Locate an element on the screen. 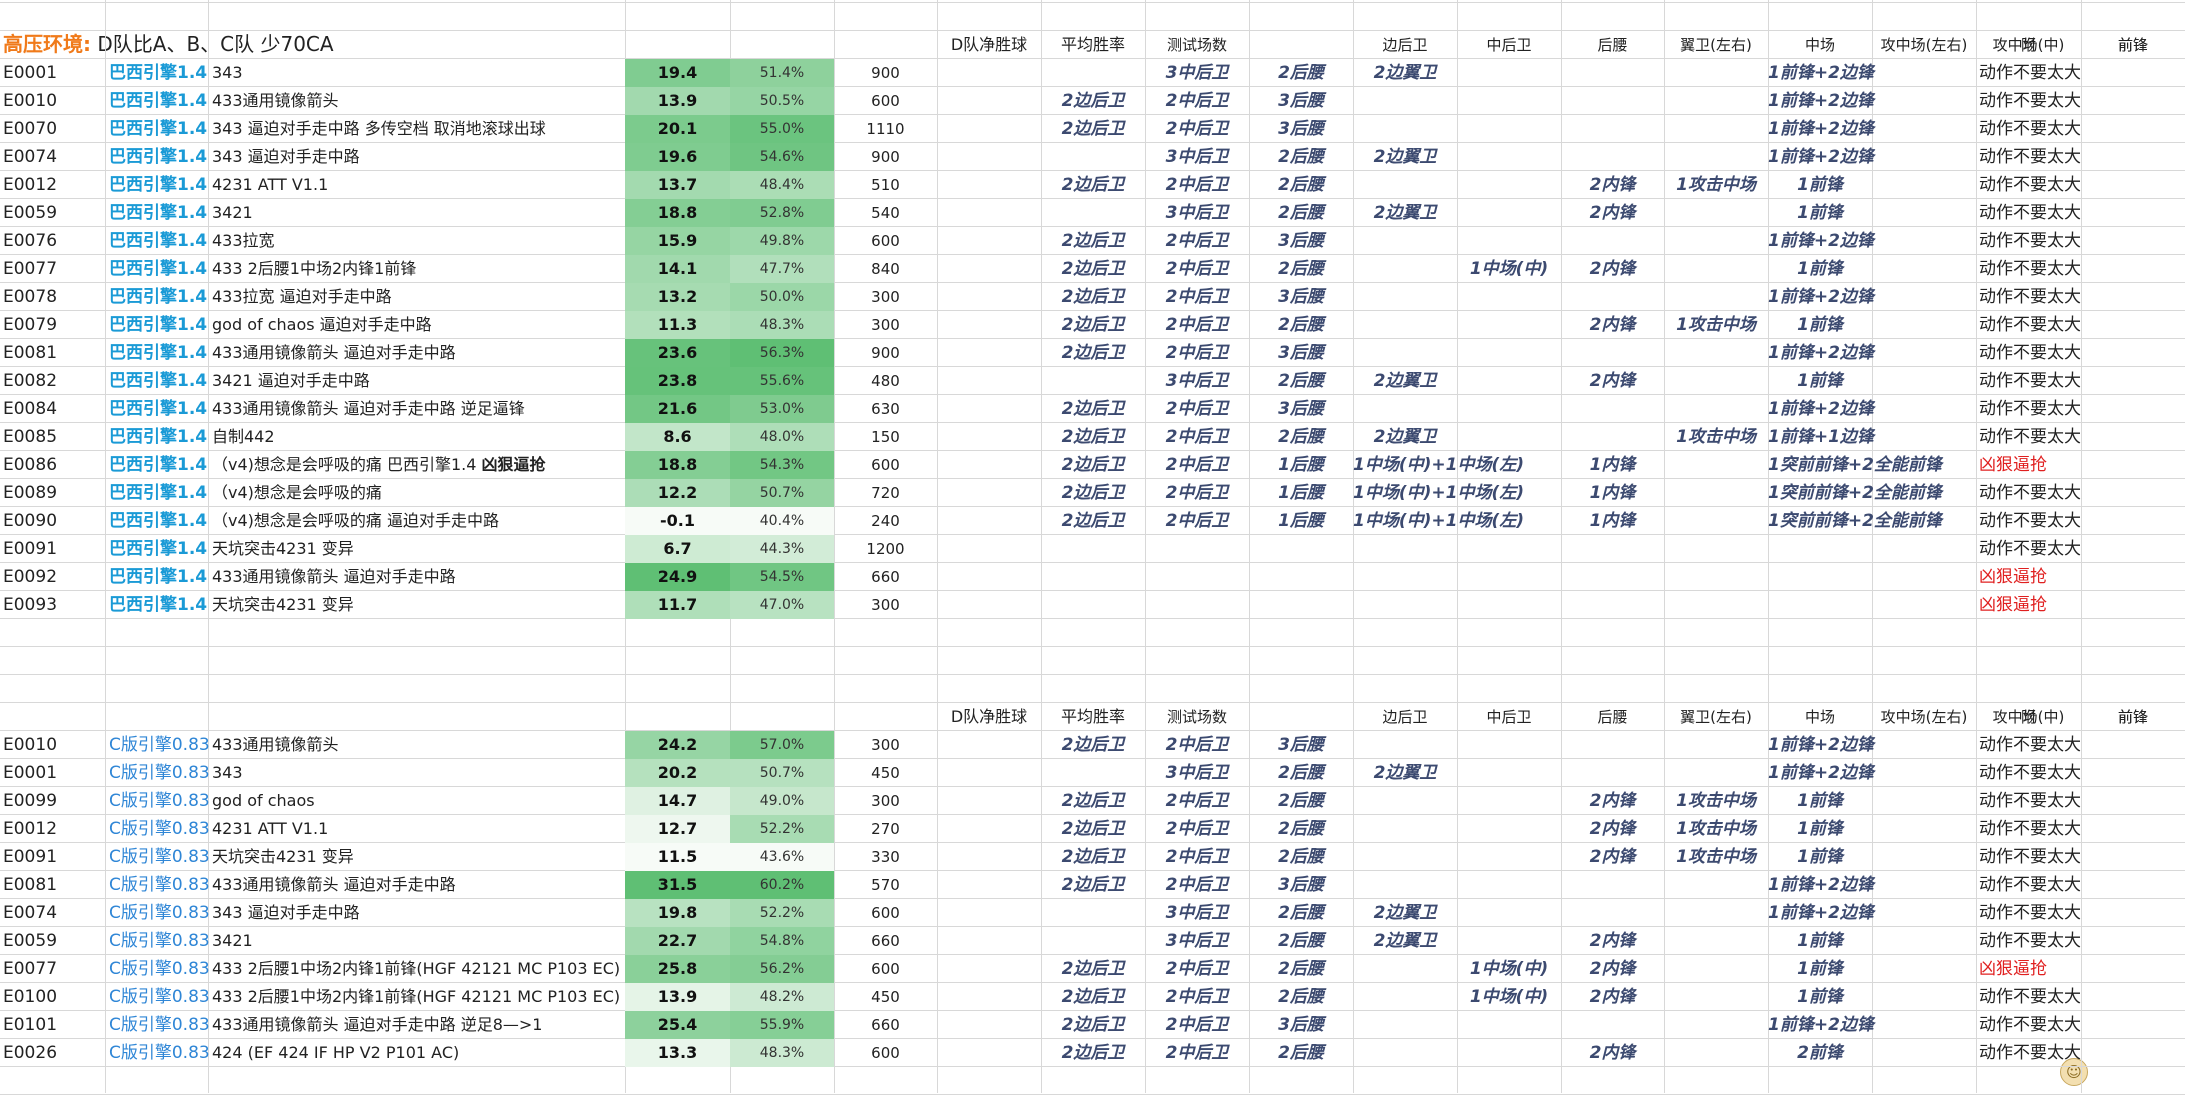 The width and height of the screenshot is (2185, 1095). win-rate-cell: 55.0% is located at coordinates (782, 129).